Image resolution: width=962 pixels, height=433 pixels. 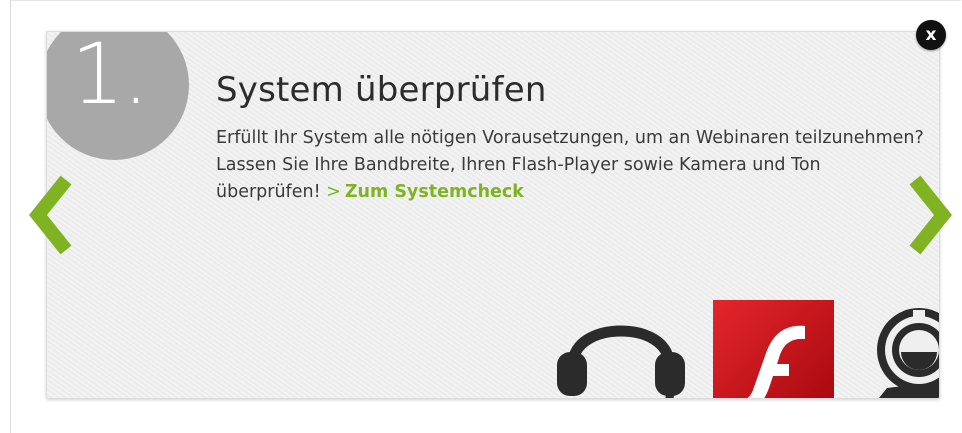 What do you see at coordinates (50, 215) in the screenshot?
I see `chevron-left-icon` at bounding box center [50, 215].